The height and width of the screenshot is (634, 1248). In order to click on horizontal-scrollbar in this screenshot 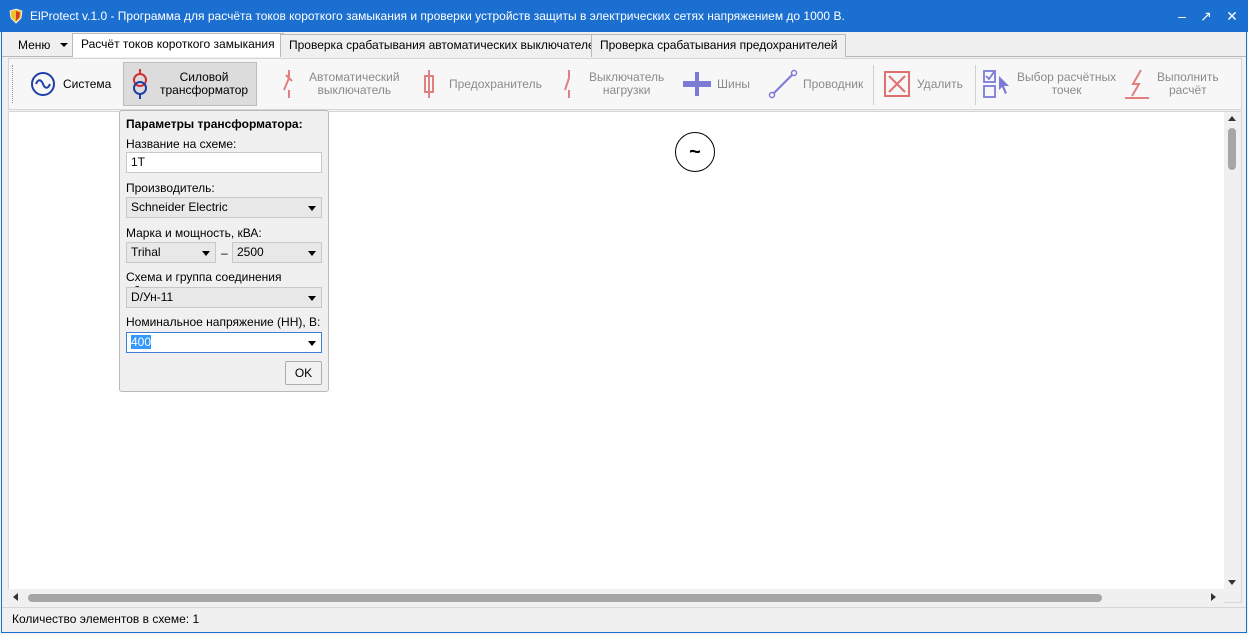, I will do `click(616, 597)`.